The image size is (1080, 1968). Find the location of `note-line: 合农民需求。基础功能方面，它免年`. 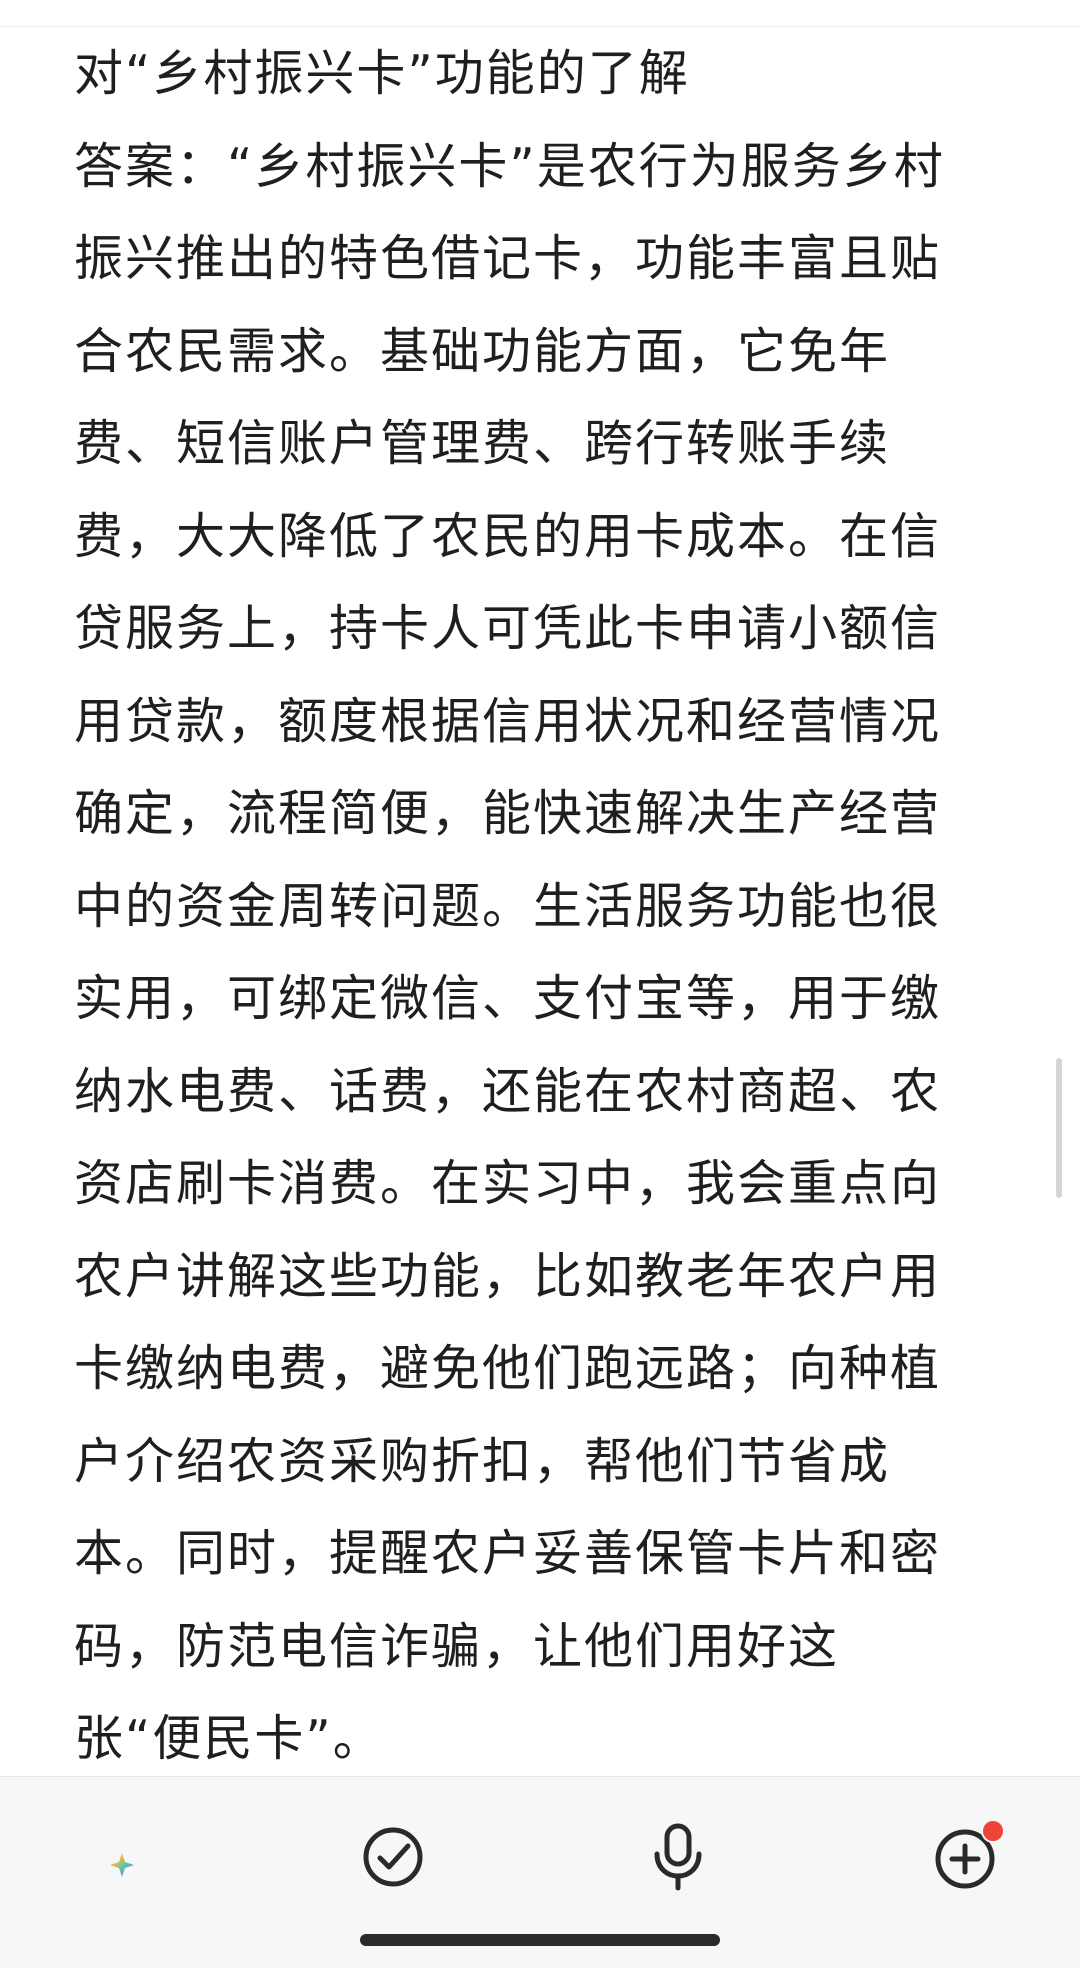

note-line: 合农民需求。基础功能方面，它免年 is located at coordinates (482, 351).